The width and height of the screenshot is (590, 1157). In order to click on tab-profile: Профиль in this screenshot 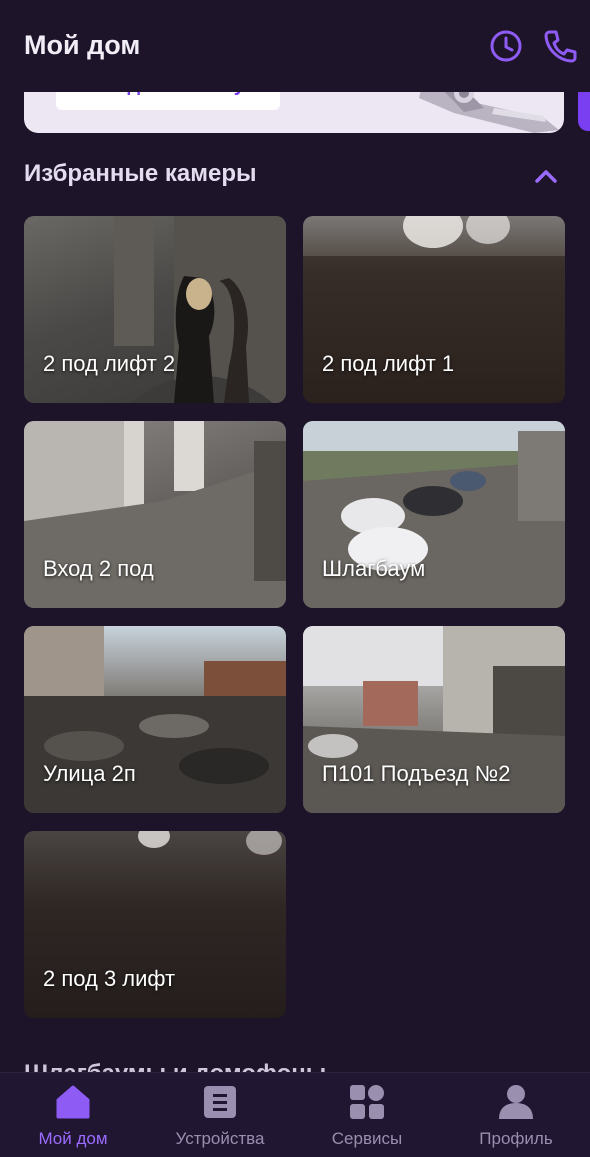, I will do `click(516, 1116)`.